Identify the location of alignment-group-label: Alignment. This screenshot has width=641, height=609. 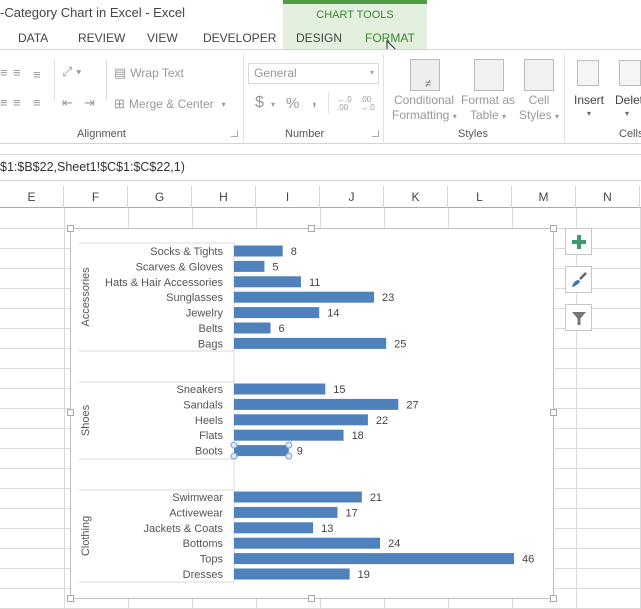
(101, 134).